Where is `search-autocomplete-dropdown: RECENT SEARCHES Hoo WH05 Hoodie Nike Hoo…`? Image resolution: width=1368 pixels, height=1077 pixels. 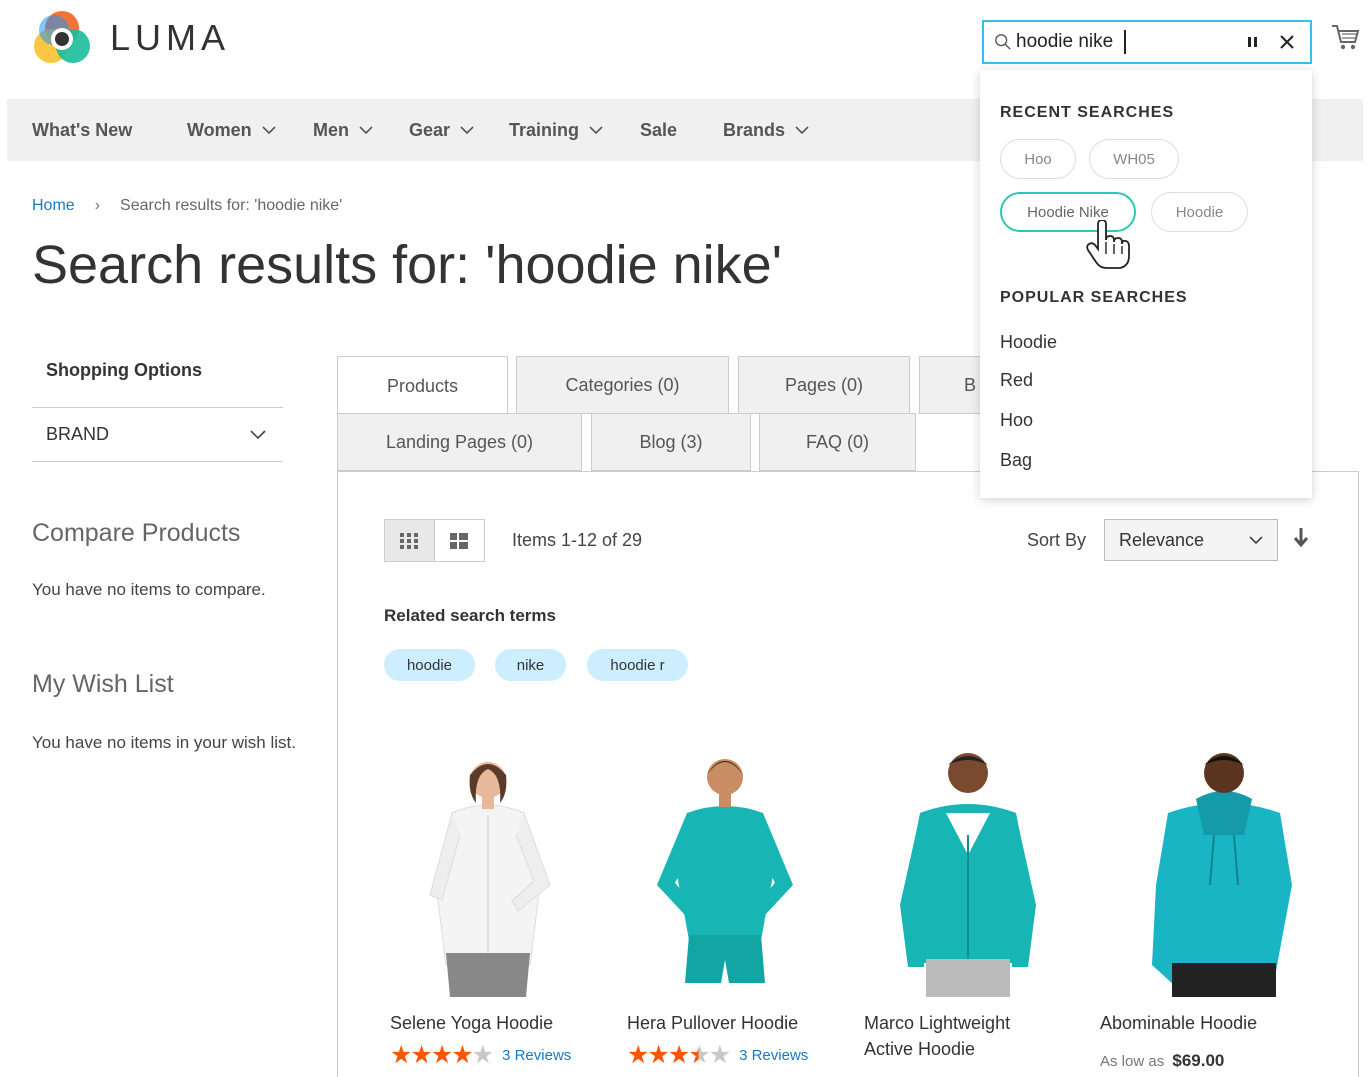
search-autocomplete-dropdown: RECENT SEARCHES Hoo WH05 Hoodie Nike Hoo… is located at coordinates (1146, 284).